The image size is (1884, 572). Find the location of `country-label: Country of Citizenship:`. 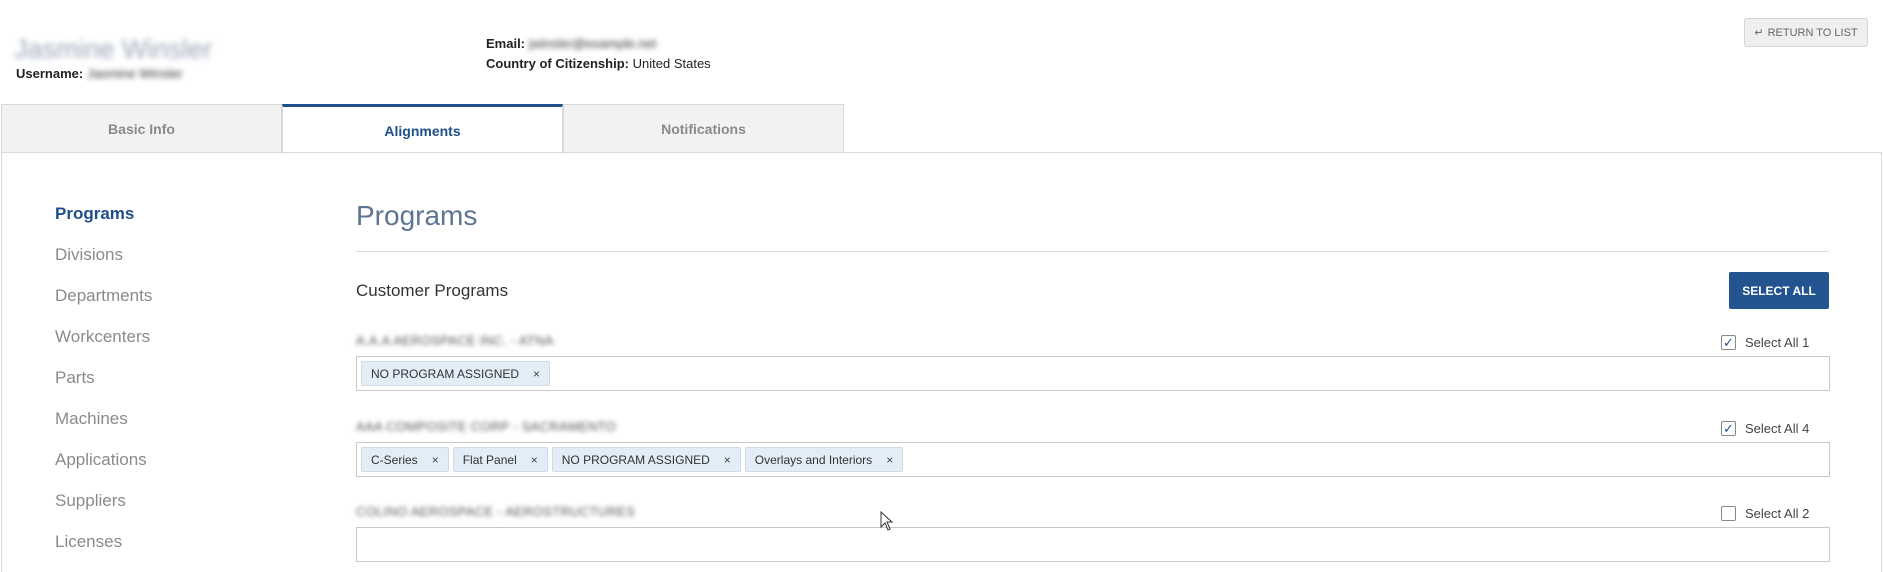

country-label: Country of Citizenship: is located at coordinates (557, 63).